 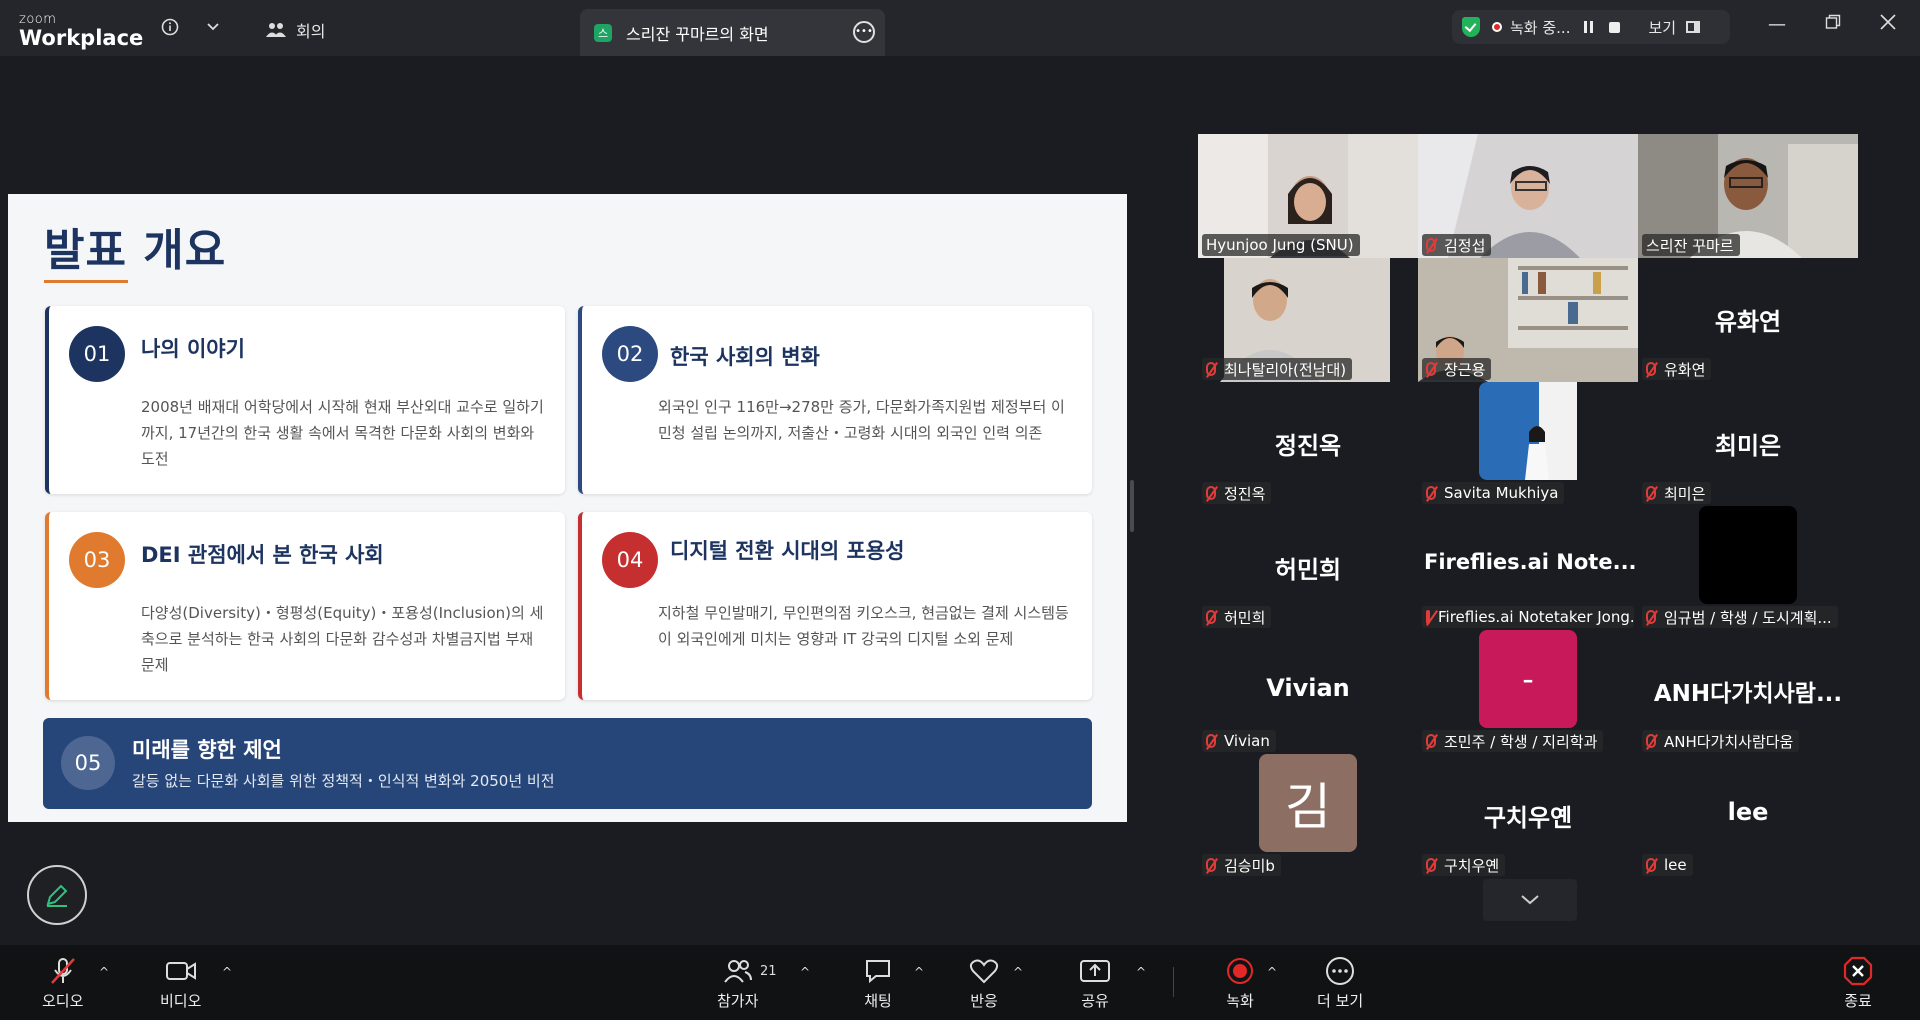 I want to click on share-tab-title: 스리잔 꾸마르의 화면, so click(x=697, y=34).